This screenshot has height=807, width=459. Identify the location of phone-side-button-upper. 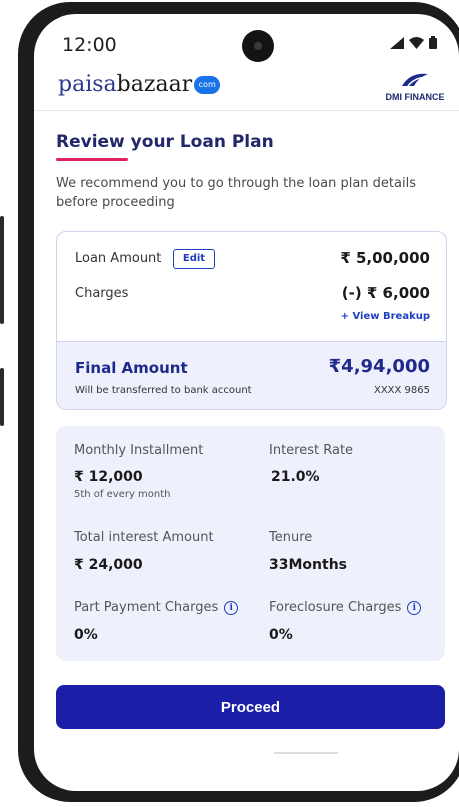
(2, 270).